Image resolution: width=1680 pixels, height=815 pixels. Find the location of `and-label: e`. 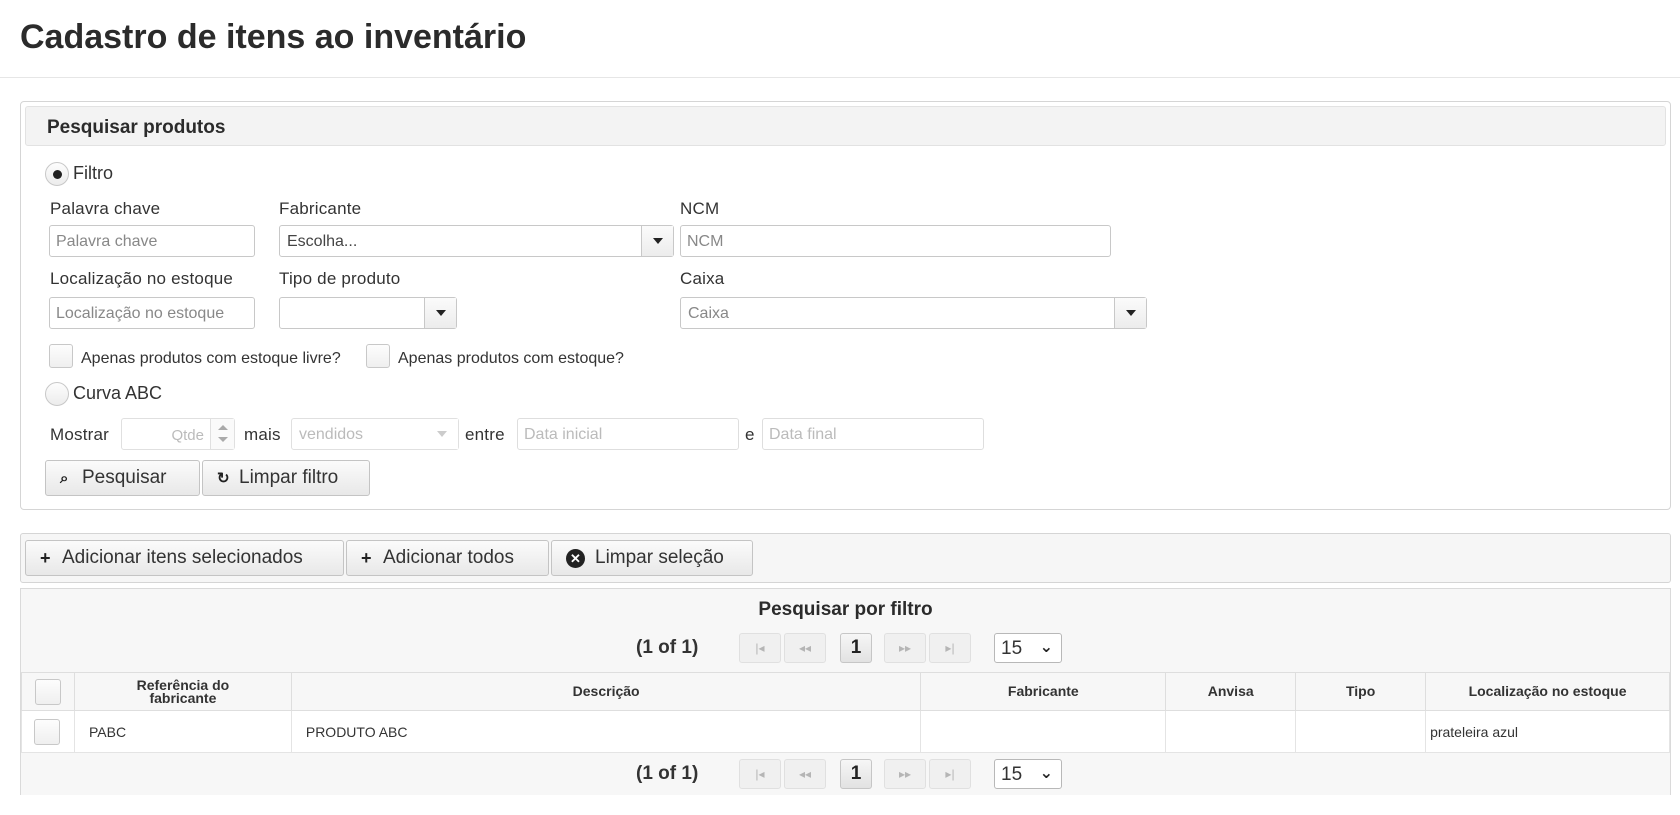

and-label: e is located at coordinates (750, 434).